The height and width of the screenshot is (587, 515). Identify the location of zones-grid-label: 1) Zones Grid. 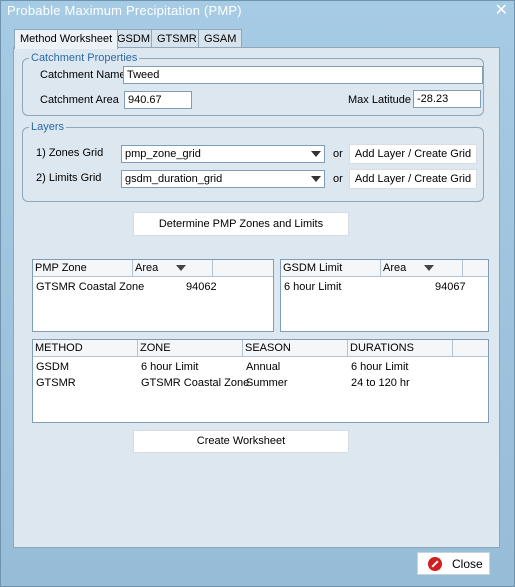
(70, 153).